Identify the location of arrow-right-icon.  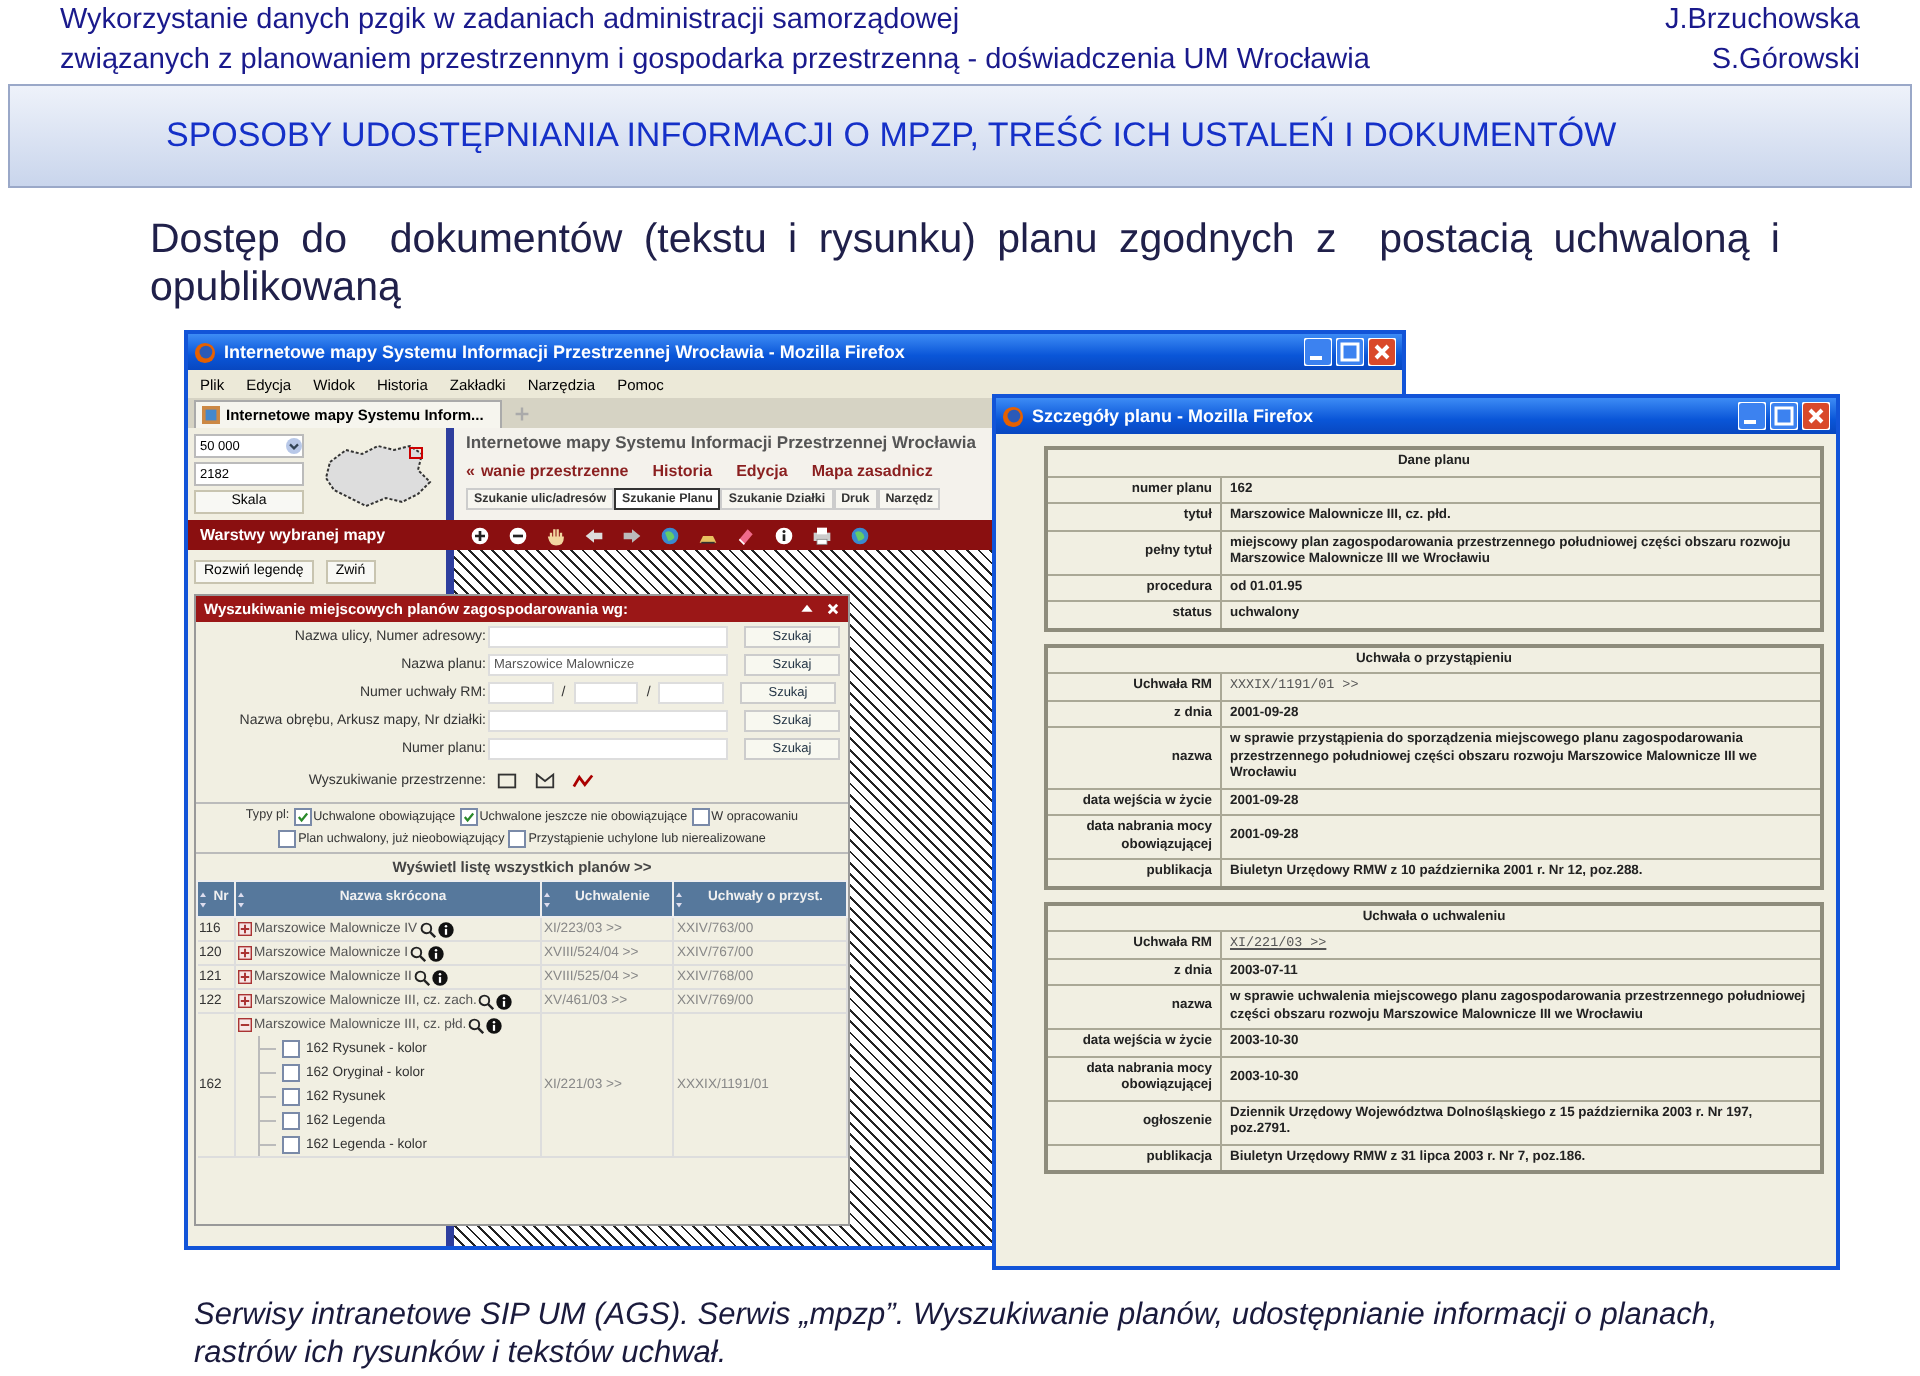
(632, 535).